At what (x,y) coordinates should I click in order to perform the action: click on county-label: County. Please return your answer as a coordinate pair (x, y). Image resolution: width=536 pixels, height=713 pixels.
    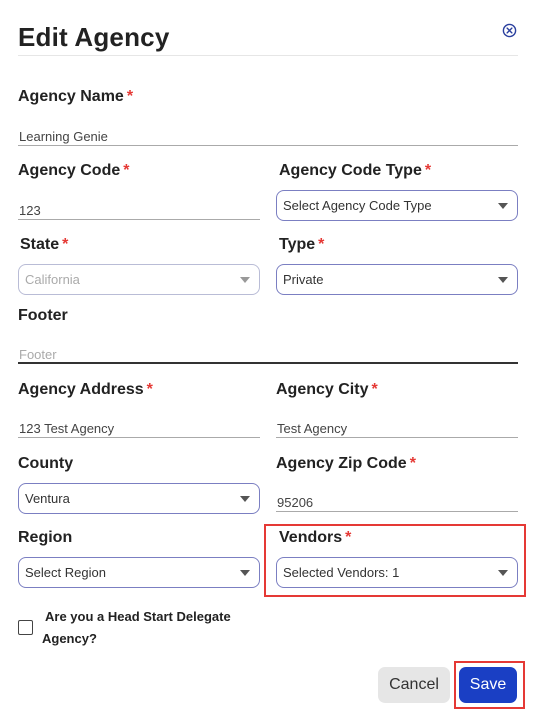
    Looking at the image, I should click on (46, 463).